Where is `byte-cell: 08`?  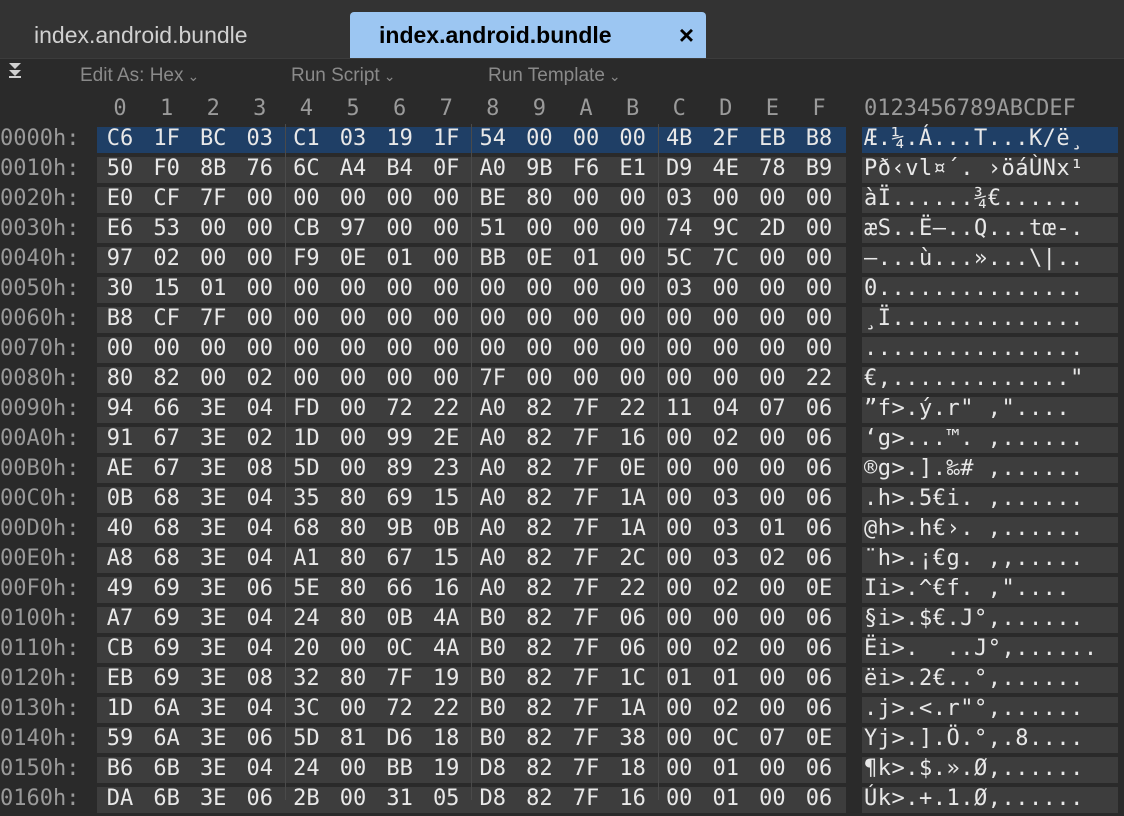
byte-cell: 08 is located at coordinates (260, 468).